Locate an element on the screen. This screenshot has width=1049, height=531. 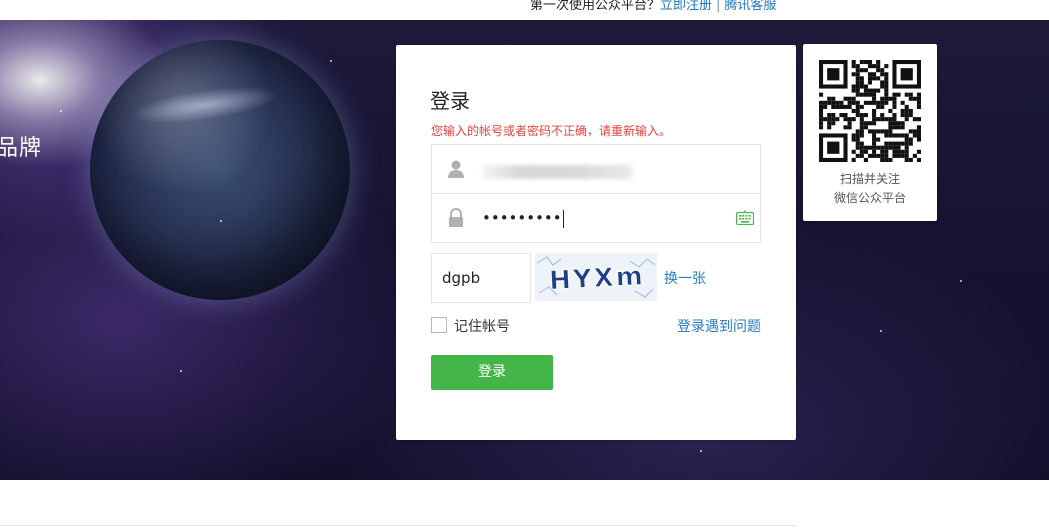
remember-label: 记住帐号 is located at coordinates (482, 326).